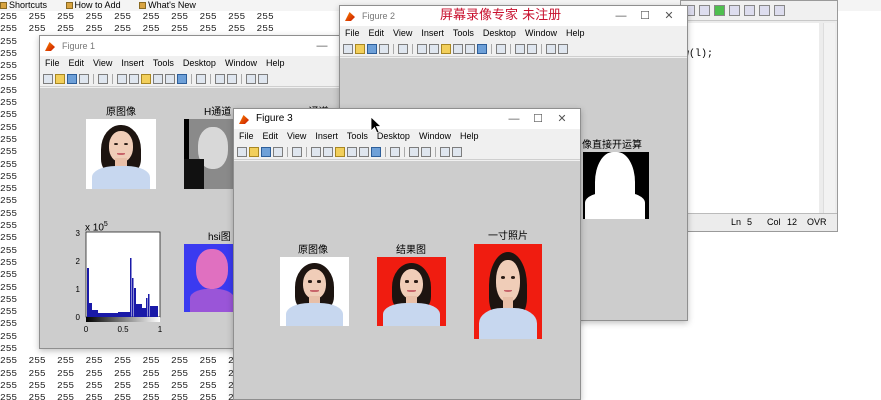 This screenshot has width=881, height=400. Describe the element at coordinates (69, 6) in the screenshot. I see `shortcut-icon` at that location.